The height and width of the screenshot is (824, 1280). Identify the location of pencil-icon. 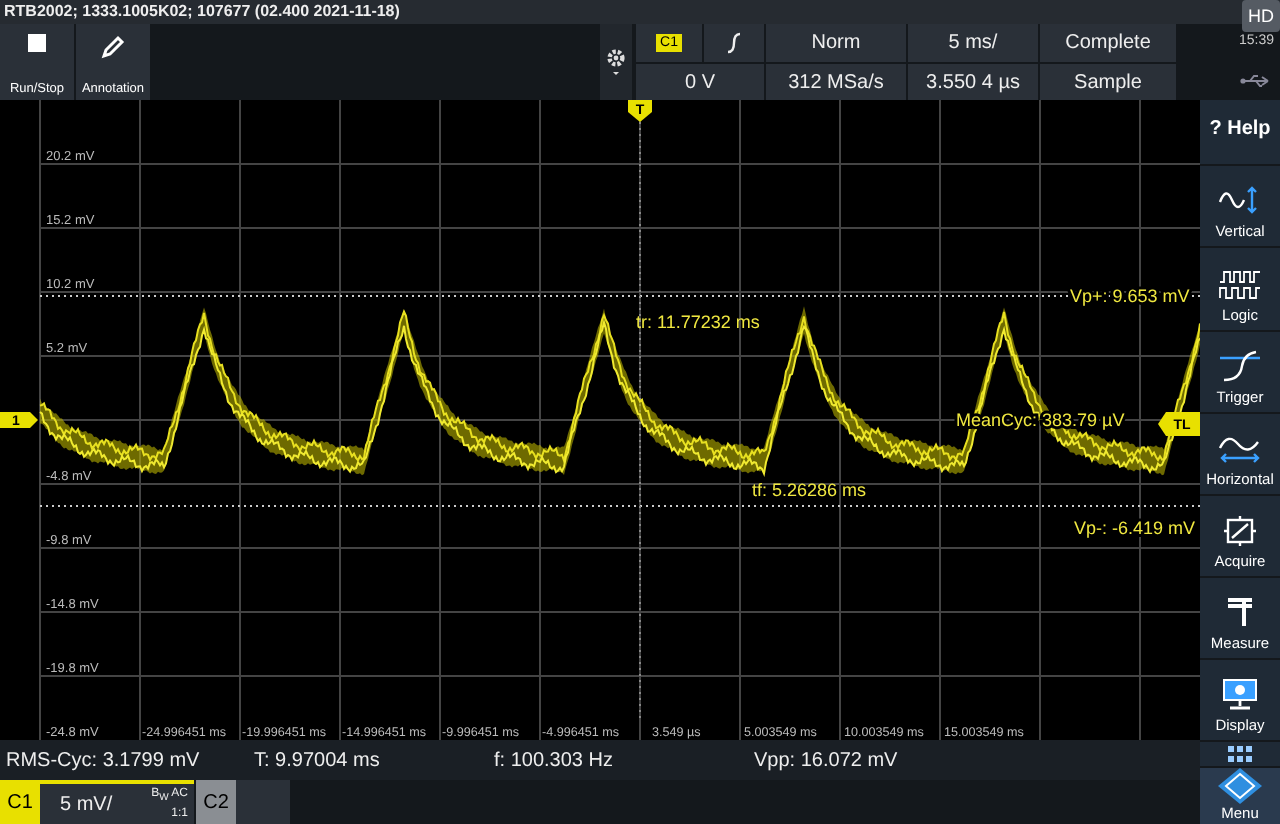
(113, 47).